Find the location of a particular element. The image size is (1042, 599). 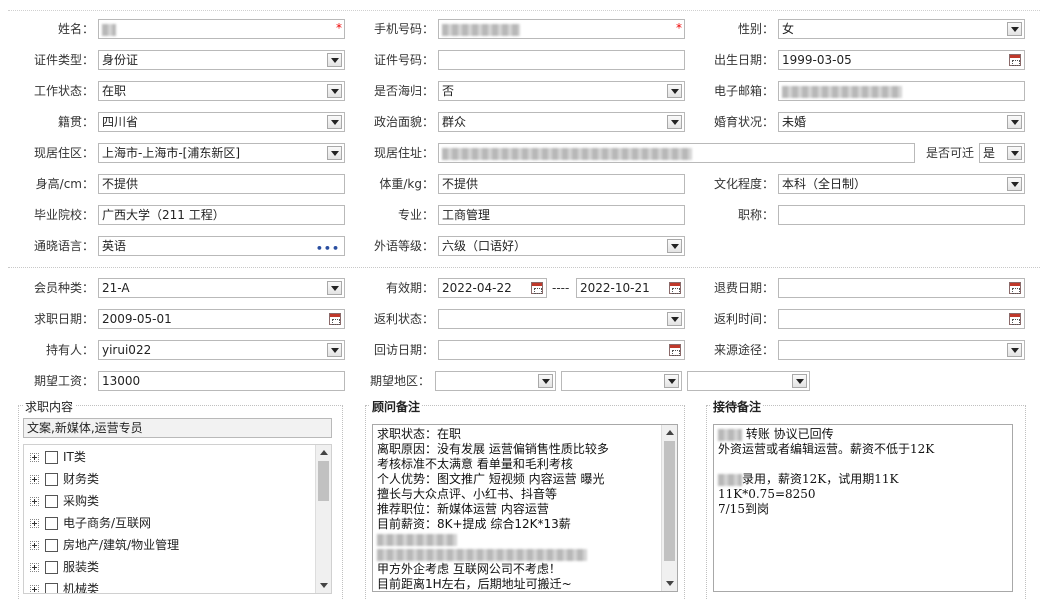

refund-date-field is located at coordinates (901, 288).